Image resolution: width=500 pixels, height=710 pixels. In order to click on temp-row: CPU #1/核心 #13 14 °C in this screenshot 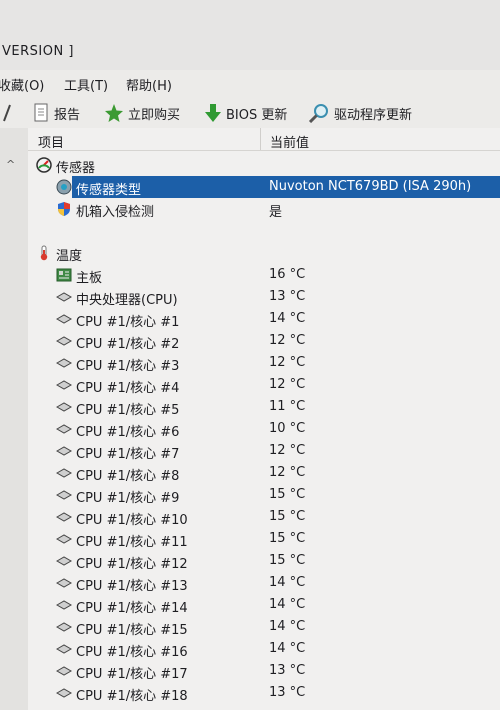, I will do `click(264, 583)`.